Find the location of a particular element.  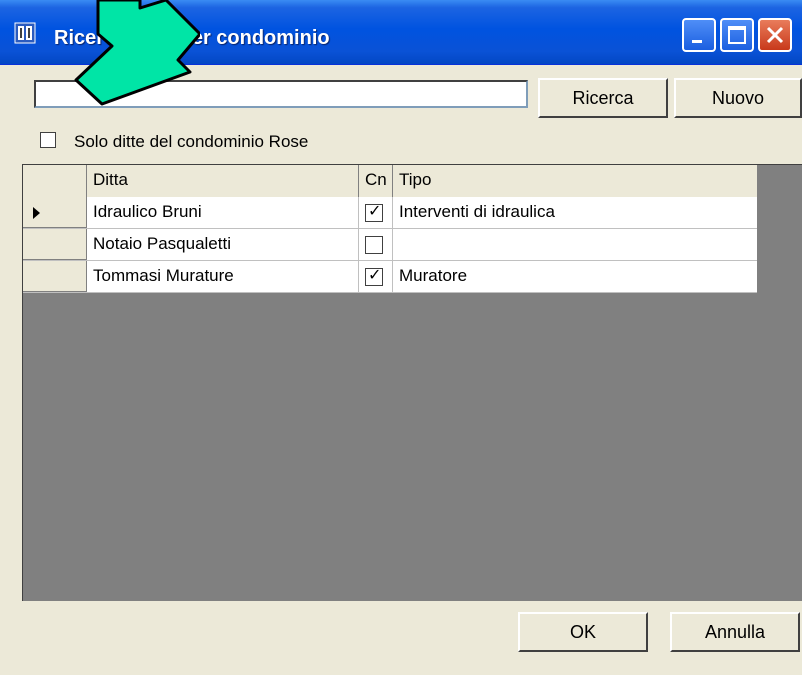

cell-ditta: Tommasi Murature is located at coordinates (223, 276).